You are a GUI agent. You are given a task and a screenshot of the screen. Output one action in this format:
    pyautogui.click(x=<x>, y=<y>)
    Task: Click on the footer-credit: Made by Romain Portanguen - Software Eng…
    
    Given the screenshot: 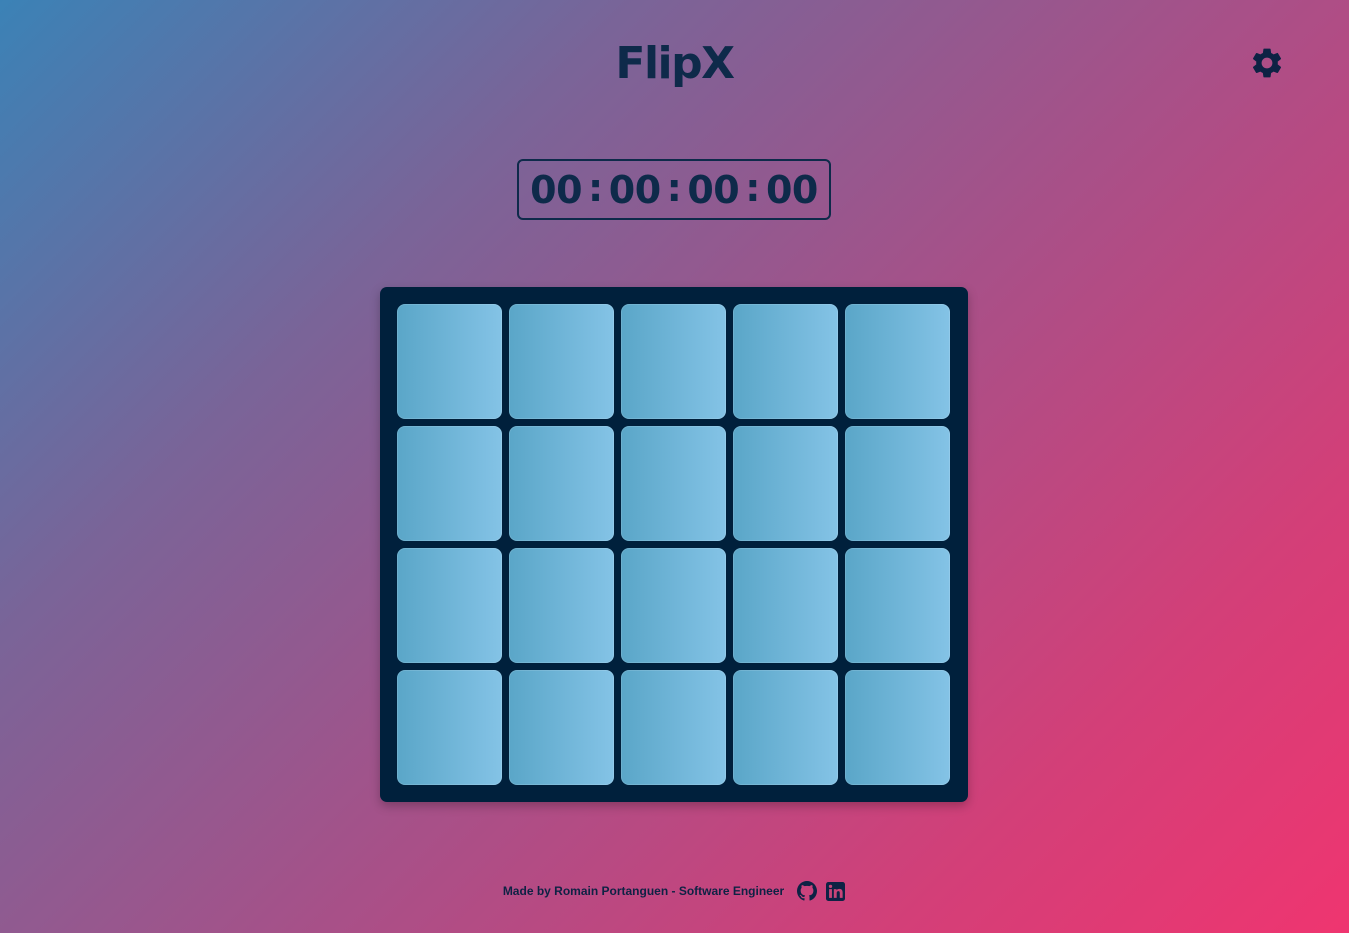 What is the action you would take?
    pyautogui.click(x=643, y=891)
    